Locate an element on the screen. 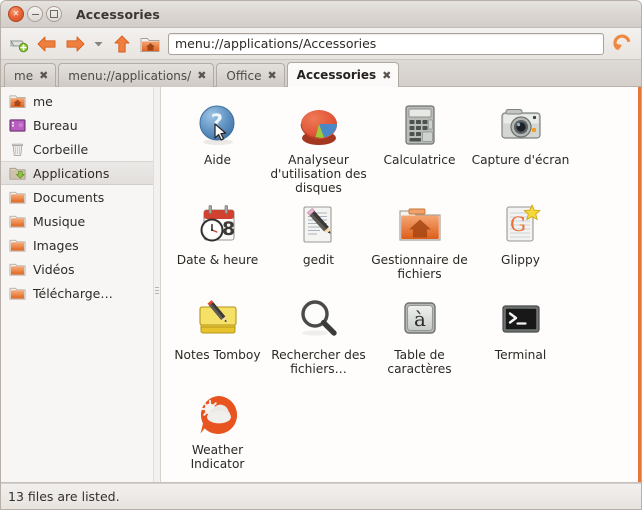 The image size is (642, 510). status-text: 13 files are listed. is located at coordinates (64, 496).